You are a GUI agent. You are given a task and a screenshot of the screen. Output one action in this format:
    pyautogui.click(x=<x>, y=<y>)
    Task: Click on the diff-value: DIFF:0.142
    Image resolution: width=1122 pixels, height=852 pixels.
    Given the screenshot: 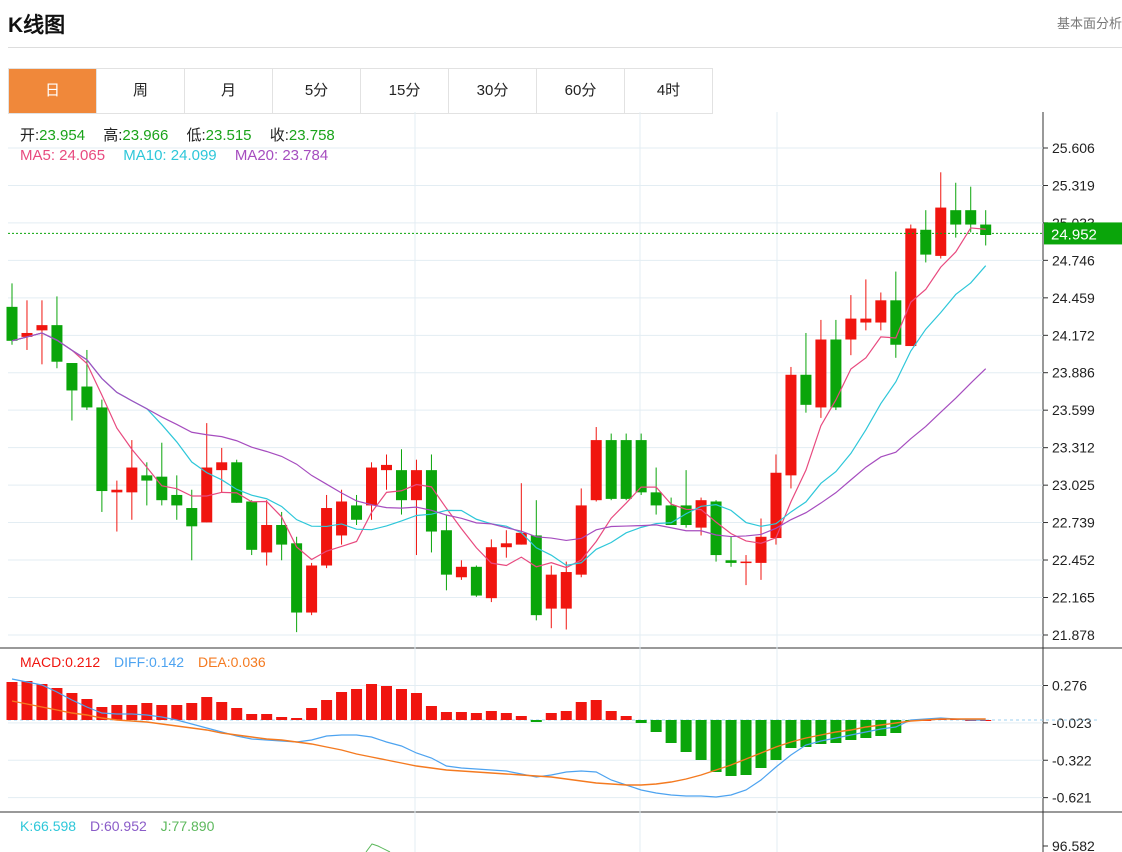 What is the action you would take?
    pyautogui.click(x=149, y=662)
    